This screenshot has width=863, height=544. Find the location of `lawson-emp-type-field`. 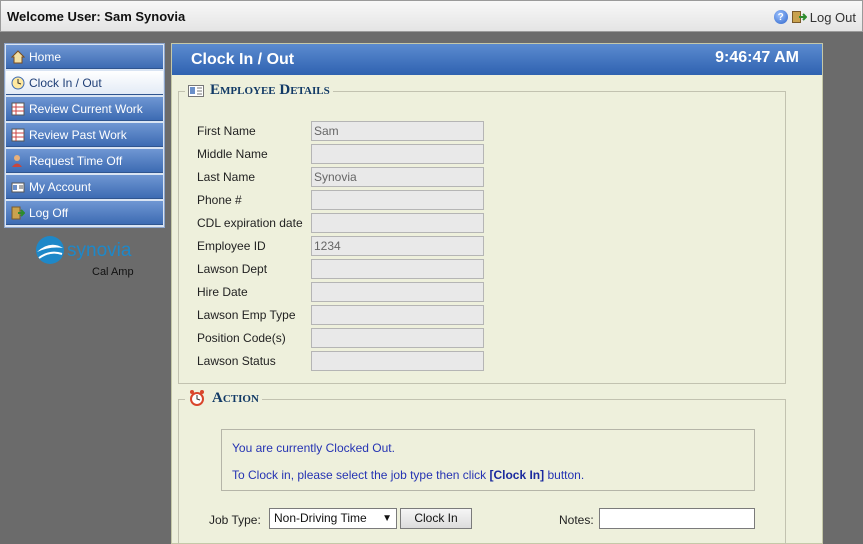

lawson-emp-type-field is located at coordinates (397, 315).